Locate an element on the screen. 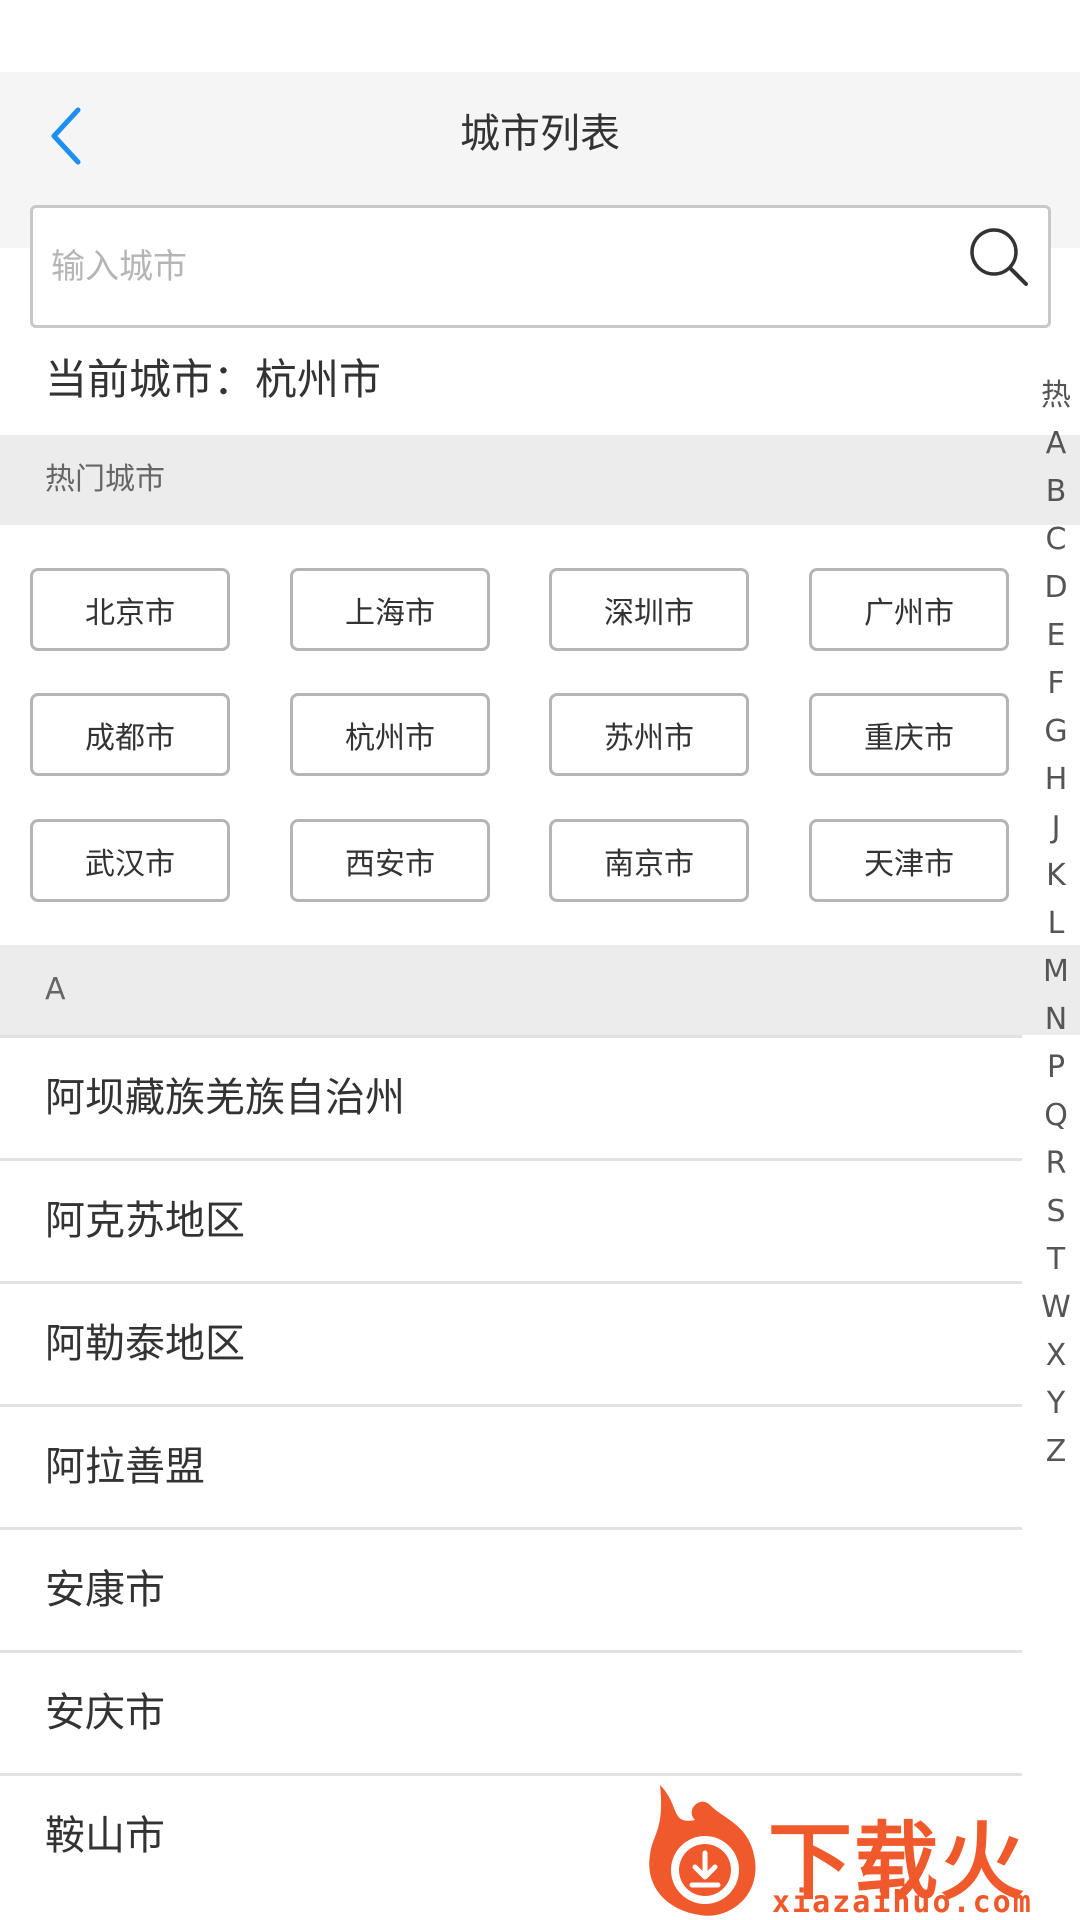  index-letter-j: J is located at coordinates (1056, 828).